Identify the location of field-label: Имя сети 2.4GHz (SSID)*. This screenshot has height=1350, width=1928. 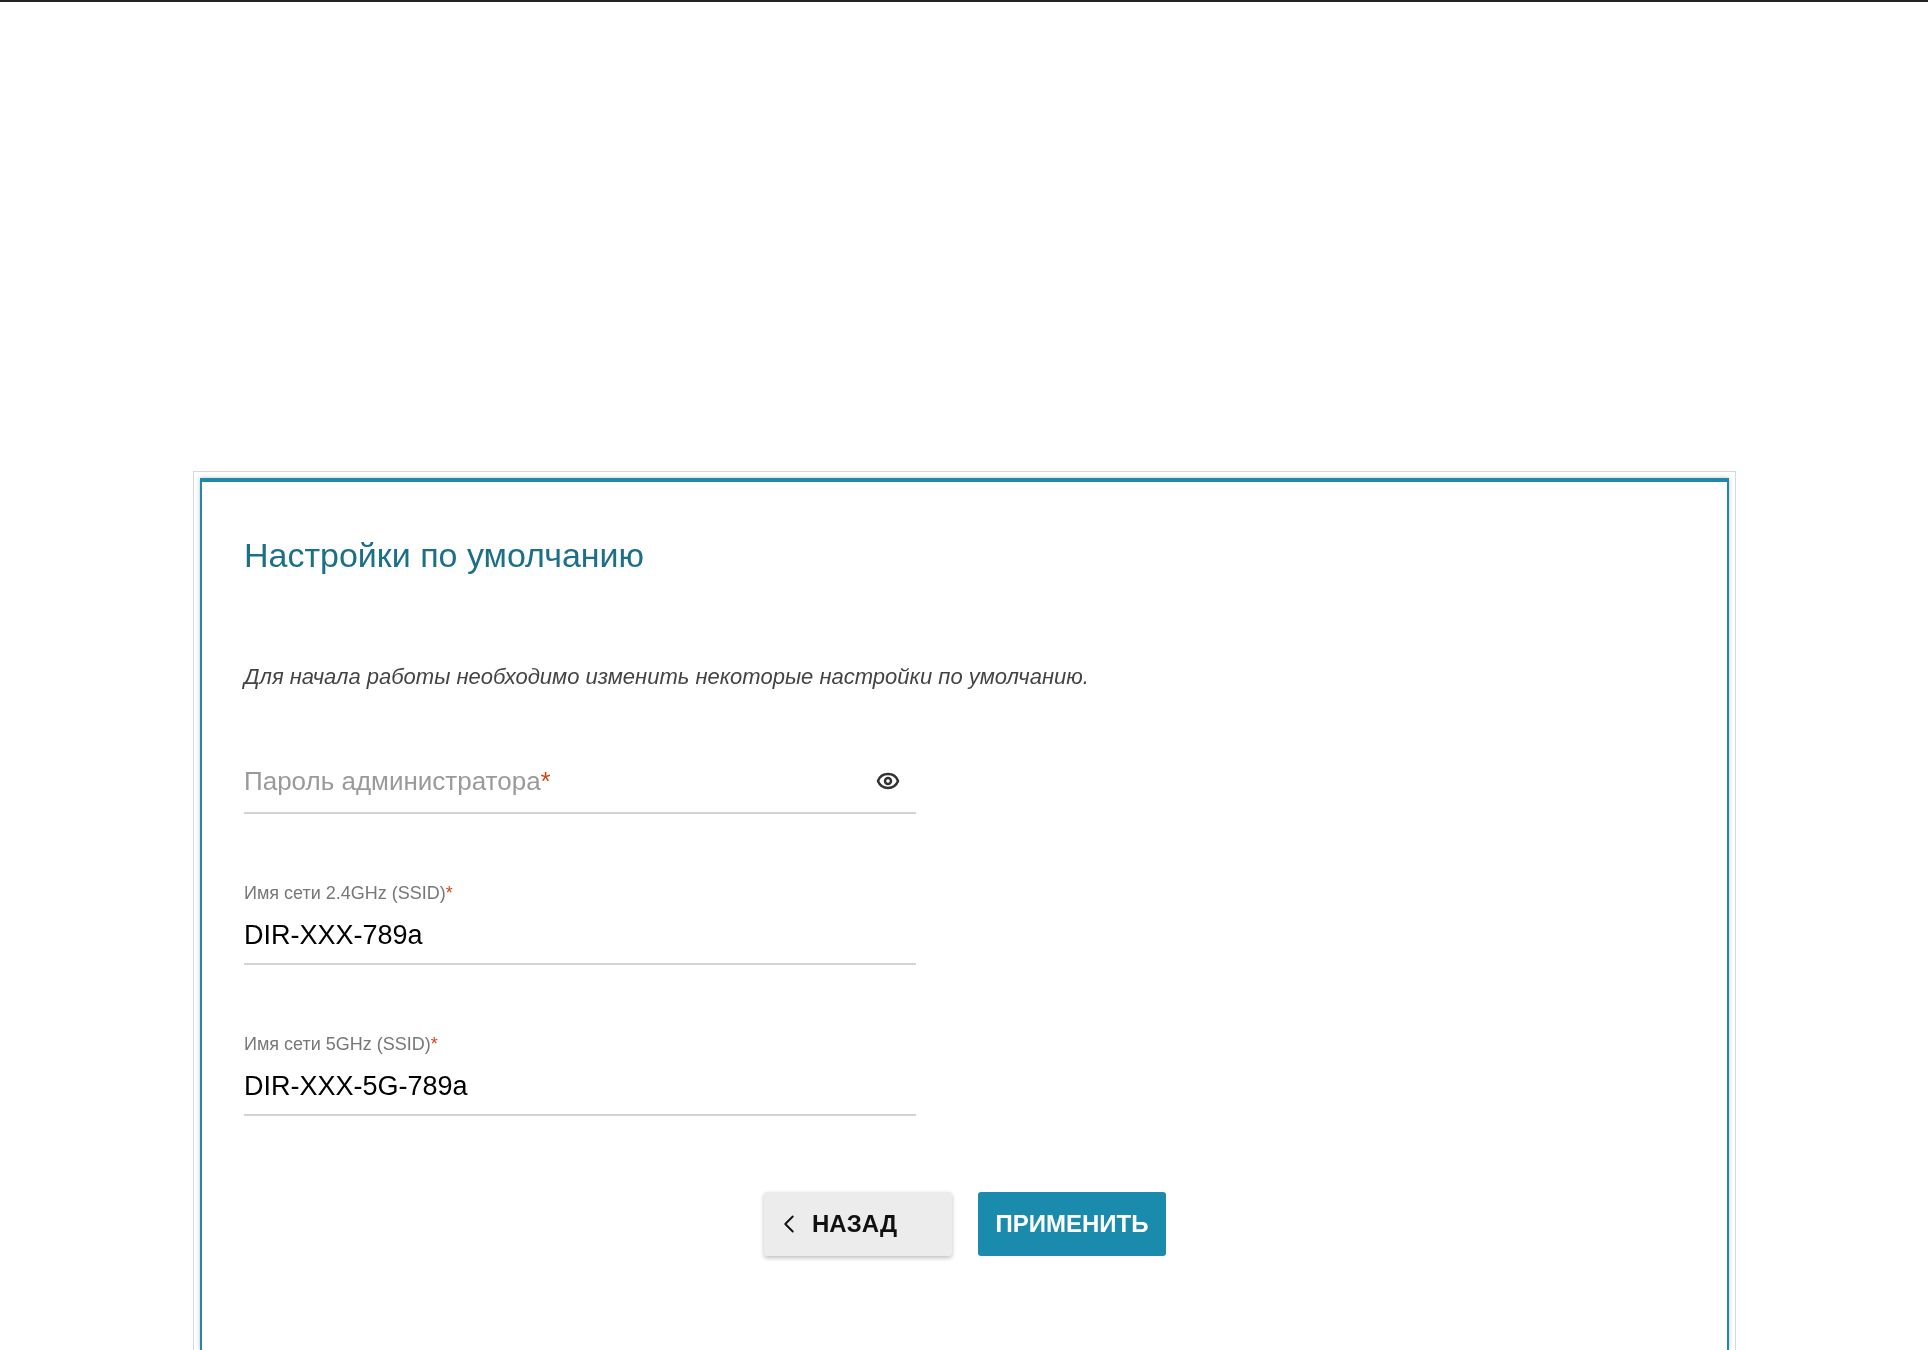
(349, 893).